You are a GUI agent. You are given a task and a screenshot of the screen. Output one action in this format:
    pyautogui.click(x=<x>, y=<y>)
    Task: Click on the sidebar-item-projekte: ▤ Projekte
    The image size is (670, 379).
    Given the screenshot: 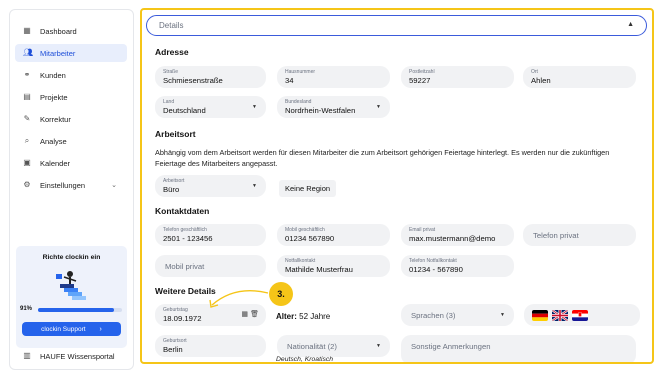 What is the action you would take?
    pyautogui.click(x=71, y=97)
    